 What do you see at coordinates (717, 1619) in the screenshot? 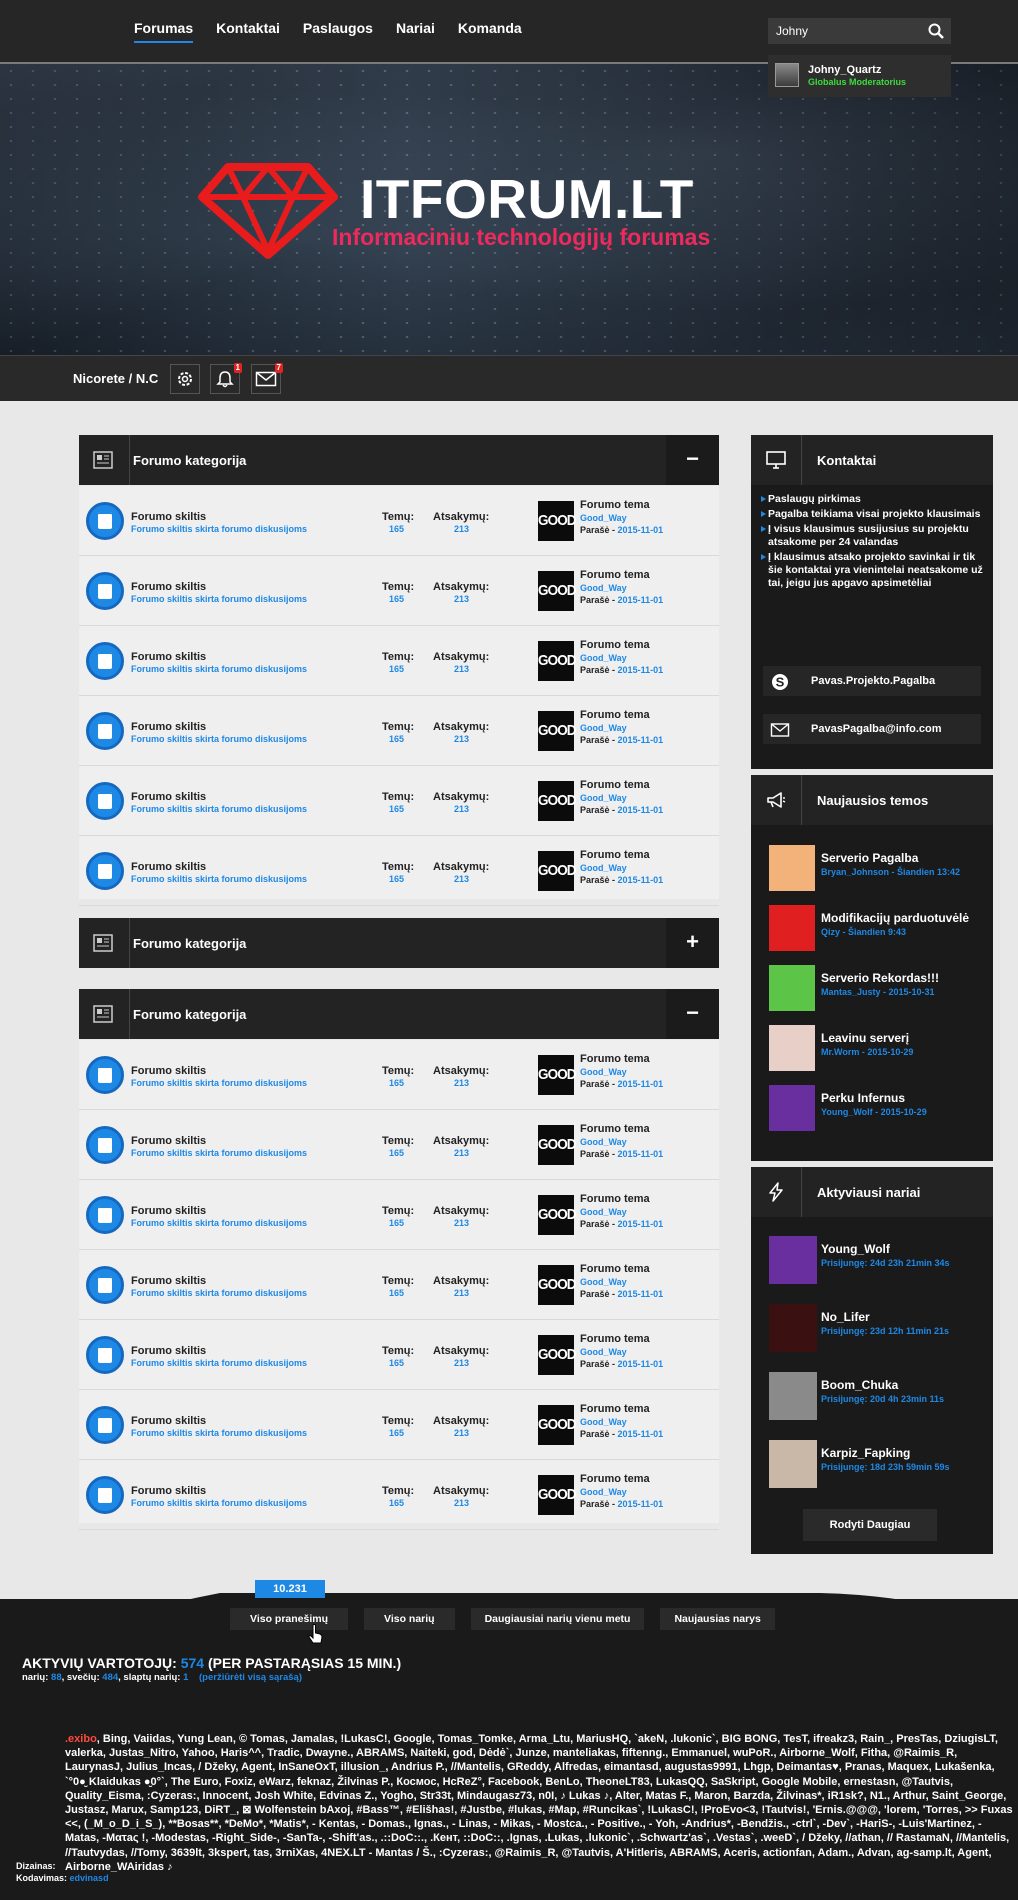
I see `tab-newest-member: Naujausias narys` at bounding box center [717, 1619].